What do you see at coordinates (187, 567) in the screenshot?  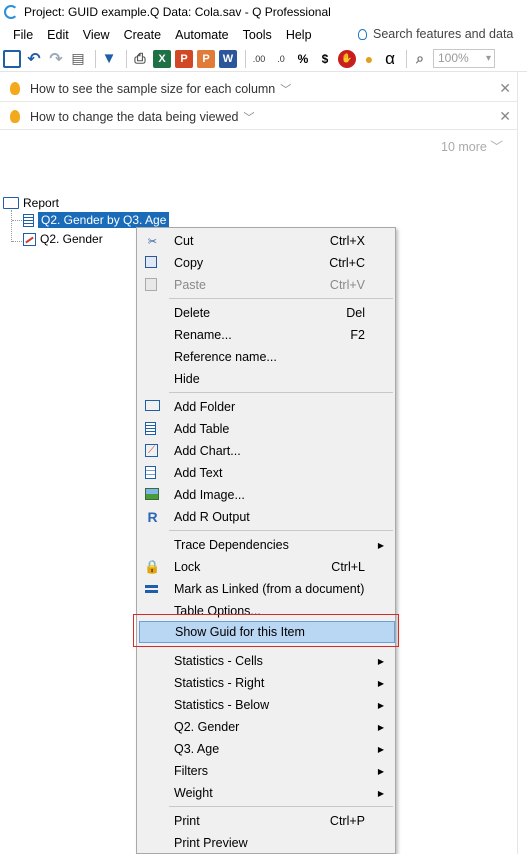 I see `menu-label: Lock` at bounding box center [187, 567].